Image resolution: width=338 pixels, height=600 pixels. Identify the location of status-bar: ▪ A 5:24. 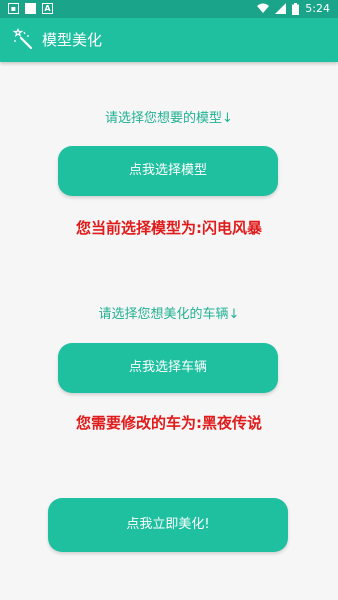
(169, 9).